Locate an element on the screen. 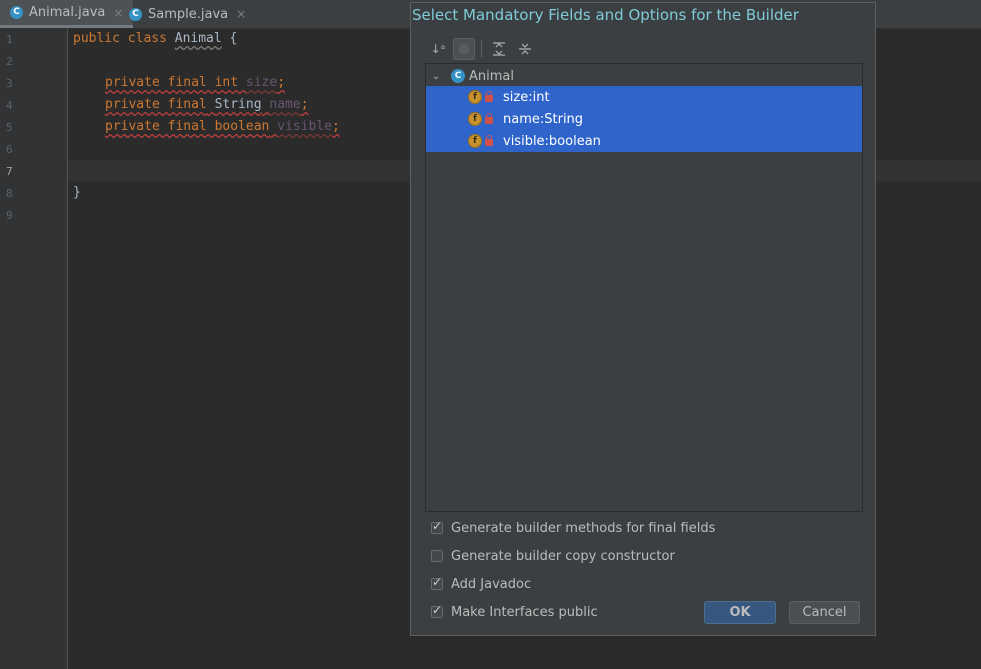 The height and width of the screenshot is (669, 981). class-name: Animal is located at coordinates (198, 38).